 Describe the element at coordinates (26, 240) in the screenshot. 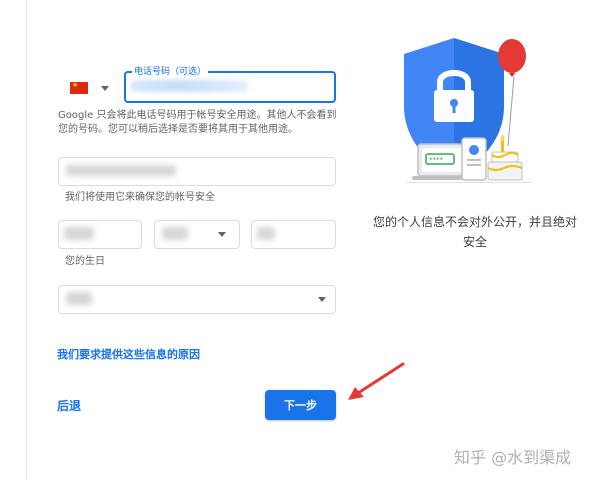

I see `left-divider` at that location.